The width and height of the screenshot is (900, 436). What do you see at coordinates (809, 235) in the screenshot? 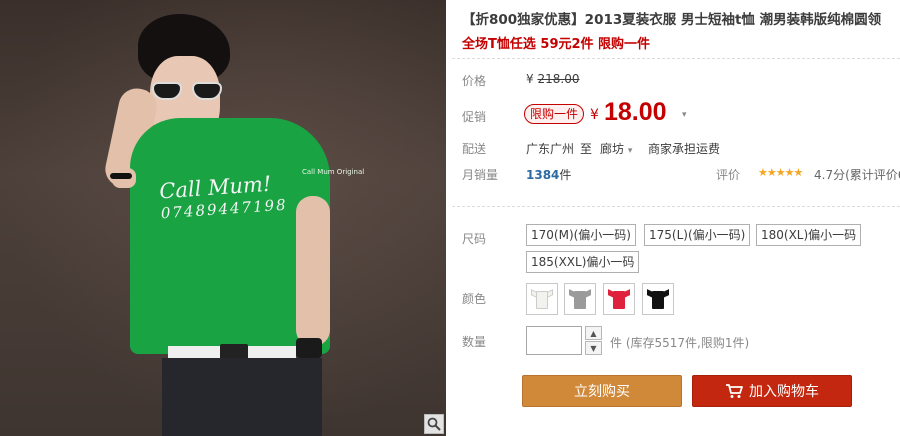
I see `size-option-180: 180(XL)偏小一码` at bounding box center [809, 235].